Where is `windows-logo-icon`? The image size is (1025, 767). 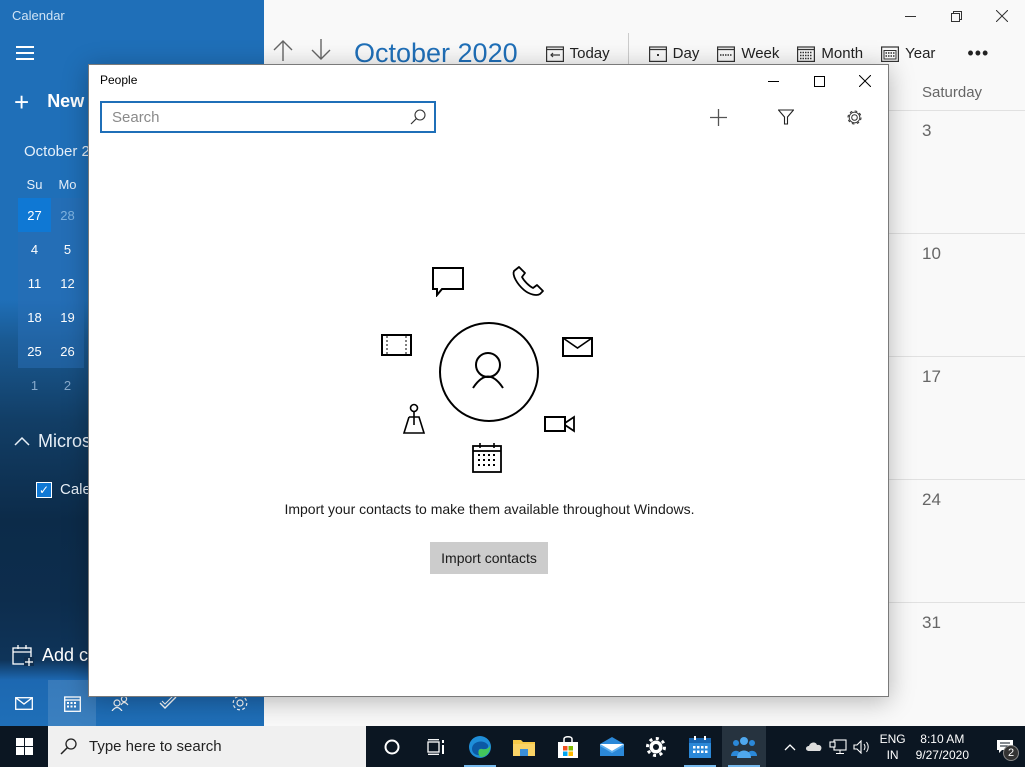 windows-logo-icon is located at coordinates (24, 746).